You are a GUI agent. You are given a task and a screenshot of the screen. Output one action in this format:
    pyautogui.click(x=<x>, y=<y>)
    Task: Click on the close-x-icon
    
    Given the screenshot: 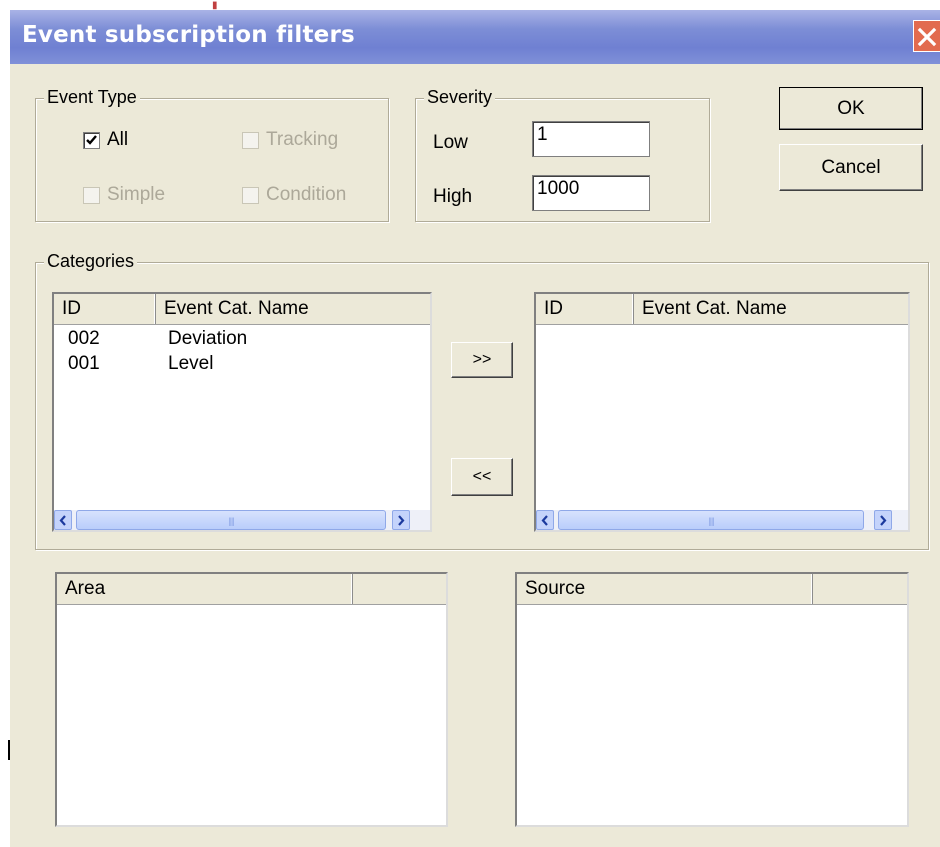 What is the action you would take?
    pyautogui.click(x=927, y=37)
    